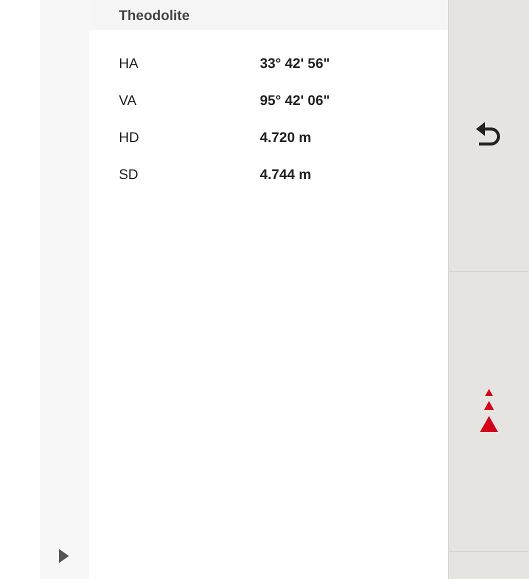 The height and width of the screenshot is (579, 529). Describe the element at coordinates (129, 62) in the screenshot. I see `measurement-label: HA` at that location.